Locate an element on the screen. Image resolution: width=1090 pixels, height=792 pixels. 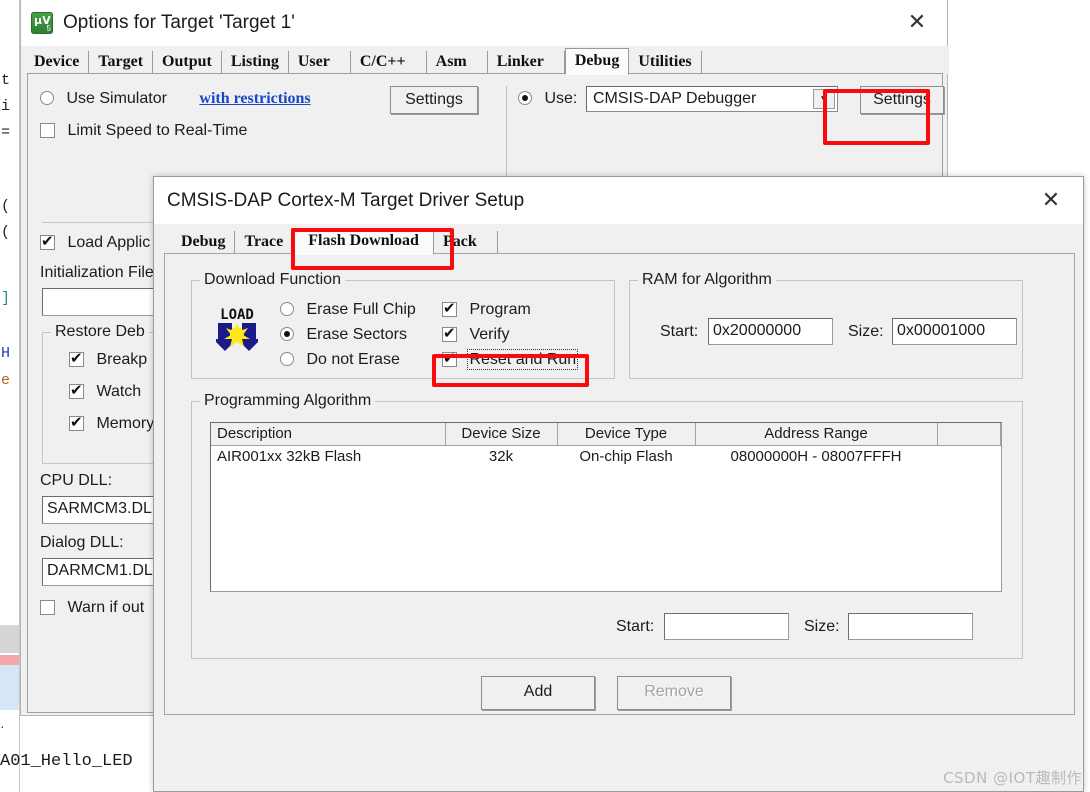
program-row: Program is located at coordinates (486, 309).